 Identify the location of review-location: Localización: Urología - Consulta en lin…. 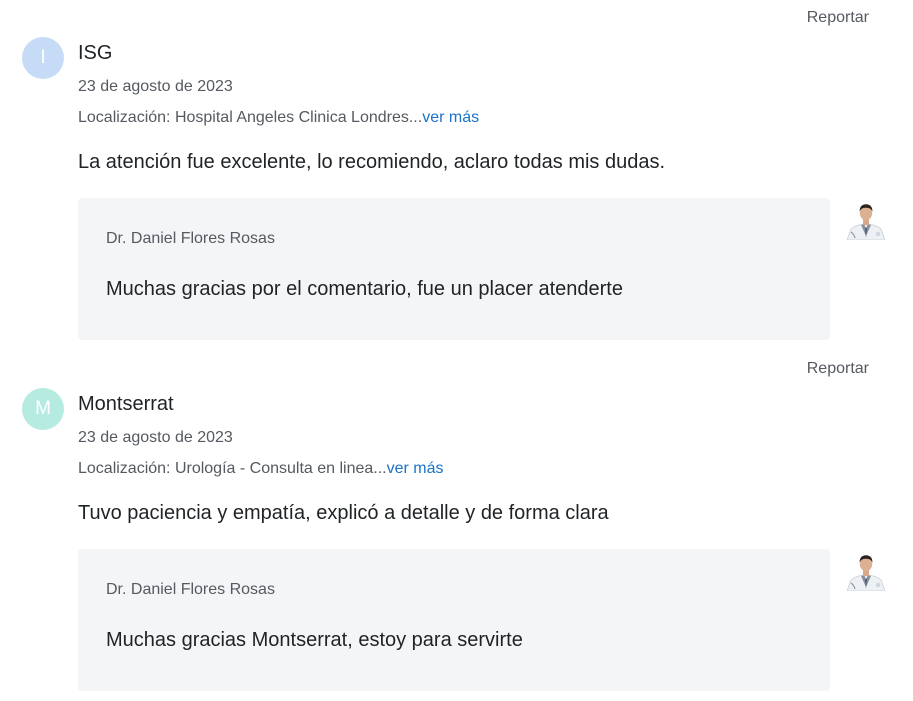
(261, 469).